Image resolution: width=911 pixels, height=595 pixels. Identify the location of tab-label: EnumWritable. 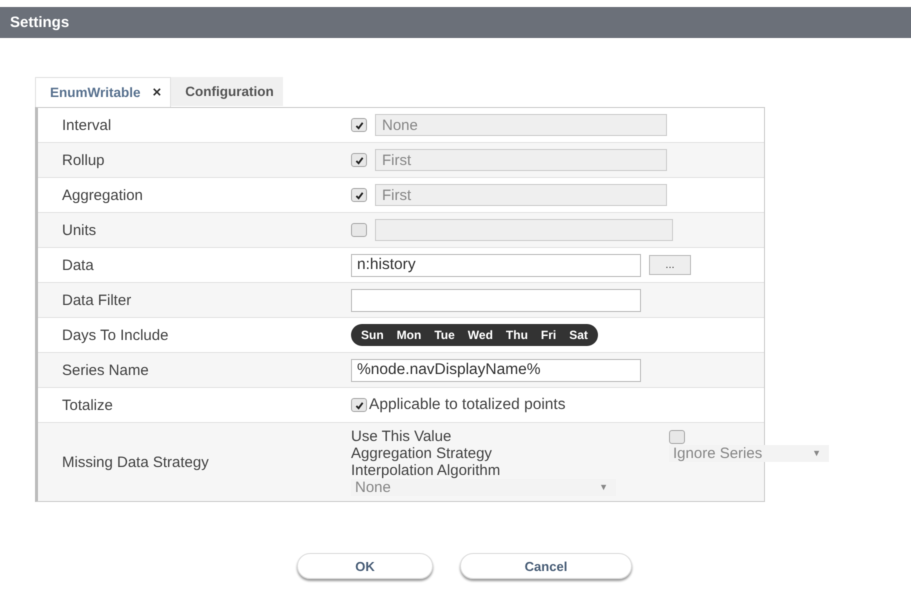
(95, 92).